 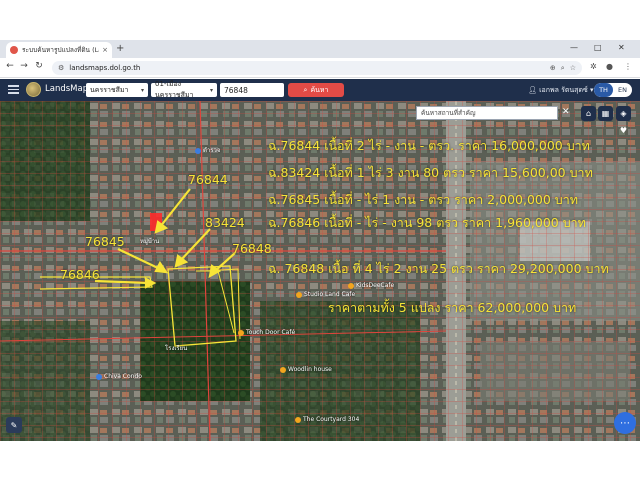 What do you see at coordinates (623, 113) in the screenshot?
I see `layers-icon: ◈` at bounding box center [623, 113].